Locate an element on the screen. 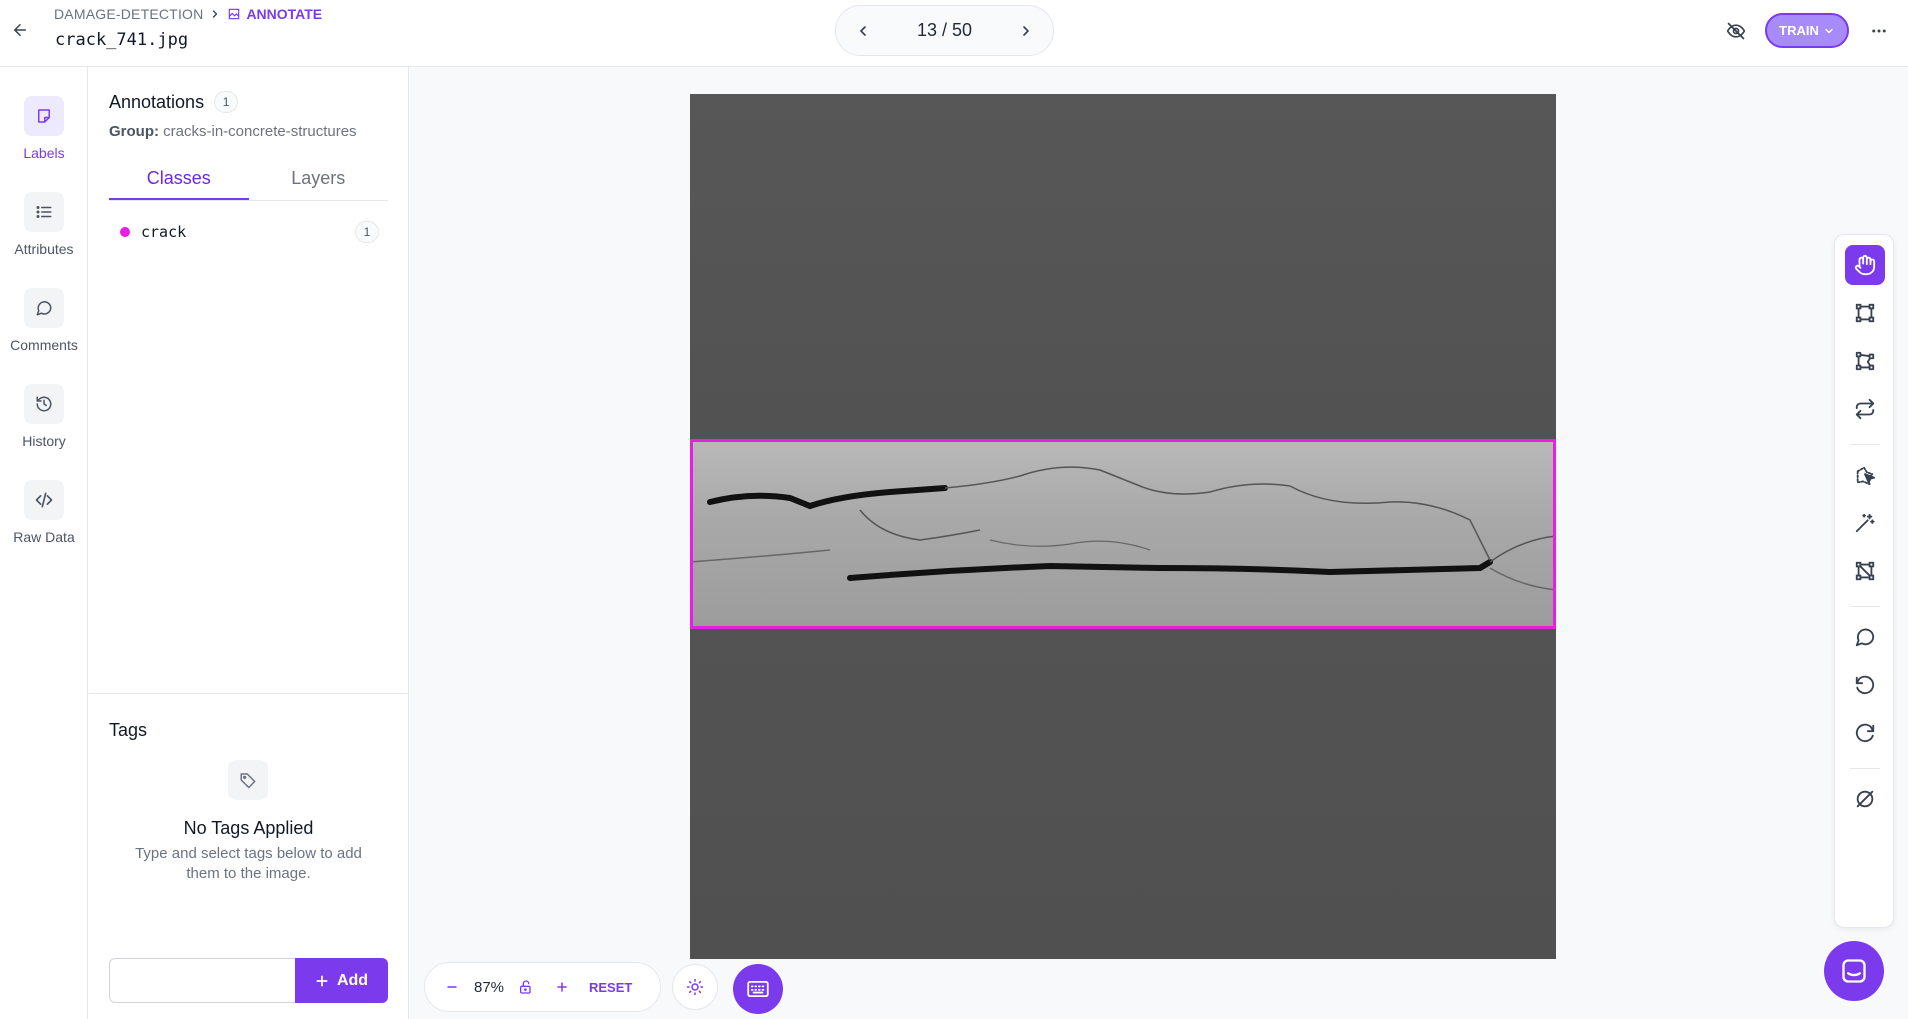 The height and width of the screenshot is (1019, 1908). magic-wand-tool-button is located at coordinates (1865, 523).